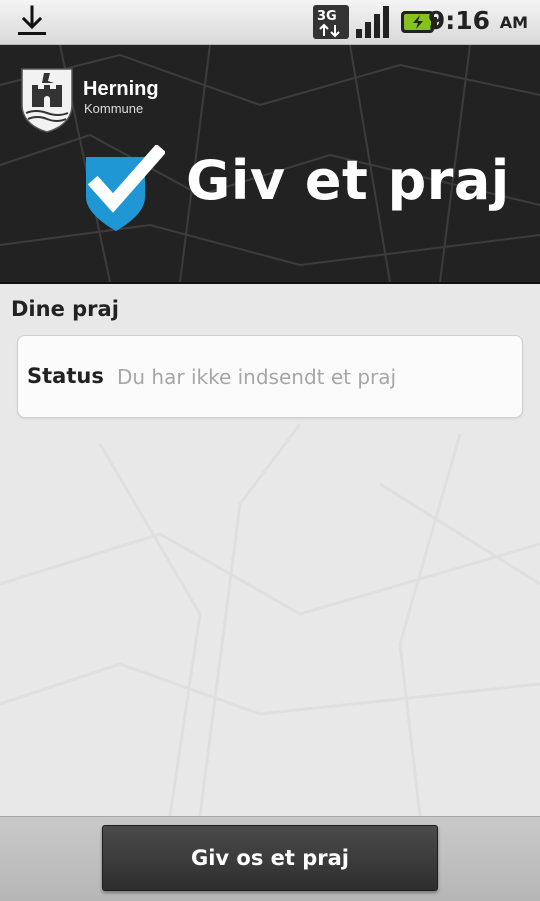  Describe the element at coordinates (270, 22) in the screenshot. I see `status-bar: 3G 9:16 AM` at that location.